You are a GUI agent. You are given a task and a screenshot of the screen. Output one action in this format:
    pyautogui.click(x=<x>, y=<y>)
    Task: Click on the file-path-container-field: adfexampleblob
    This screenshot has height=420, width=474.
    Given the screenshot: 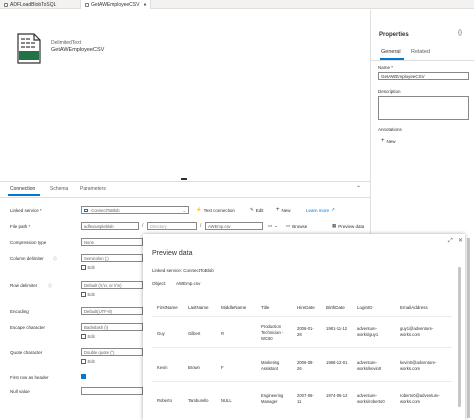 What is the action you would take?
    pyautogui.click(x=110, y=226)
    